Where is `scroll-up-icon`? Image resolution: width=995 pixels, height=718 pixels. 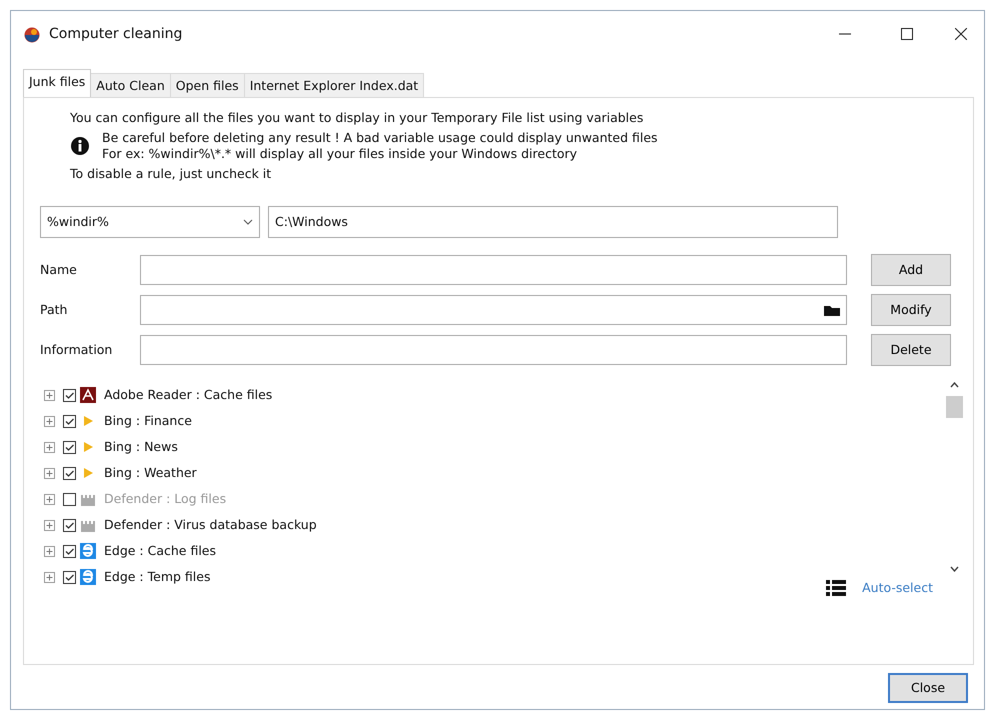
scroll-up-icon is located at coordinates (954, 385).